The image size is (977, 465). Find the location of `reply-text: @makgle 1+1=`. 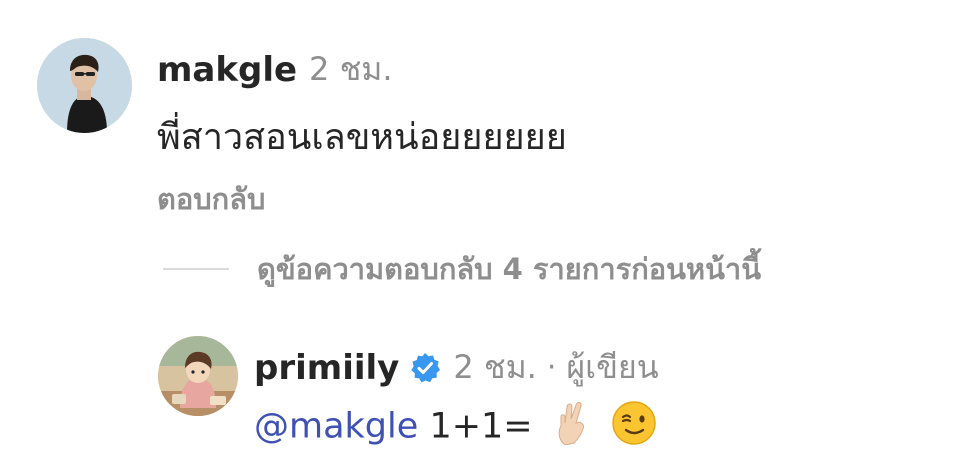

reply-text: @makgle 1+1= is located at coordinates (455, 427).